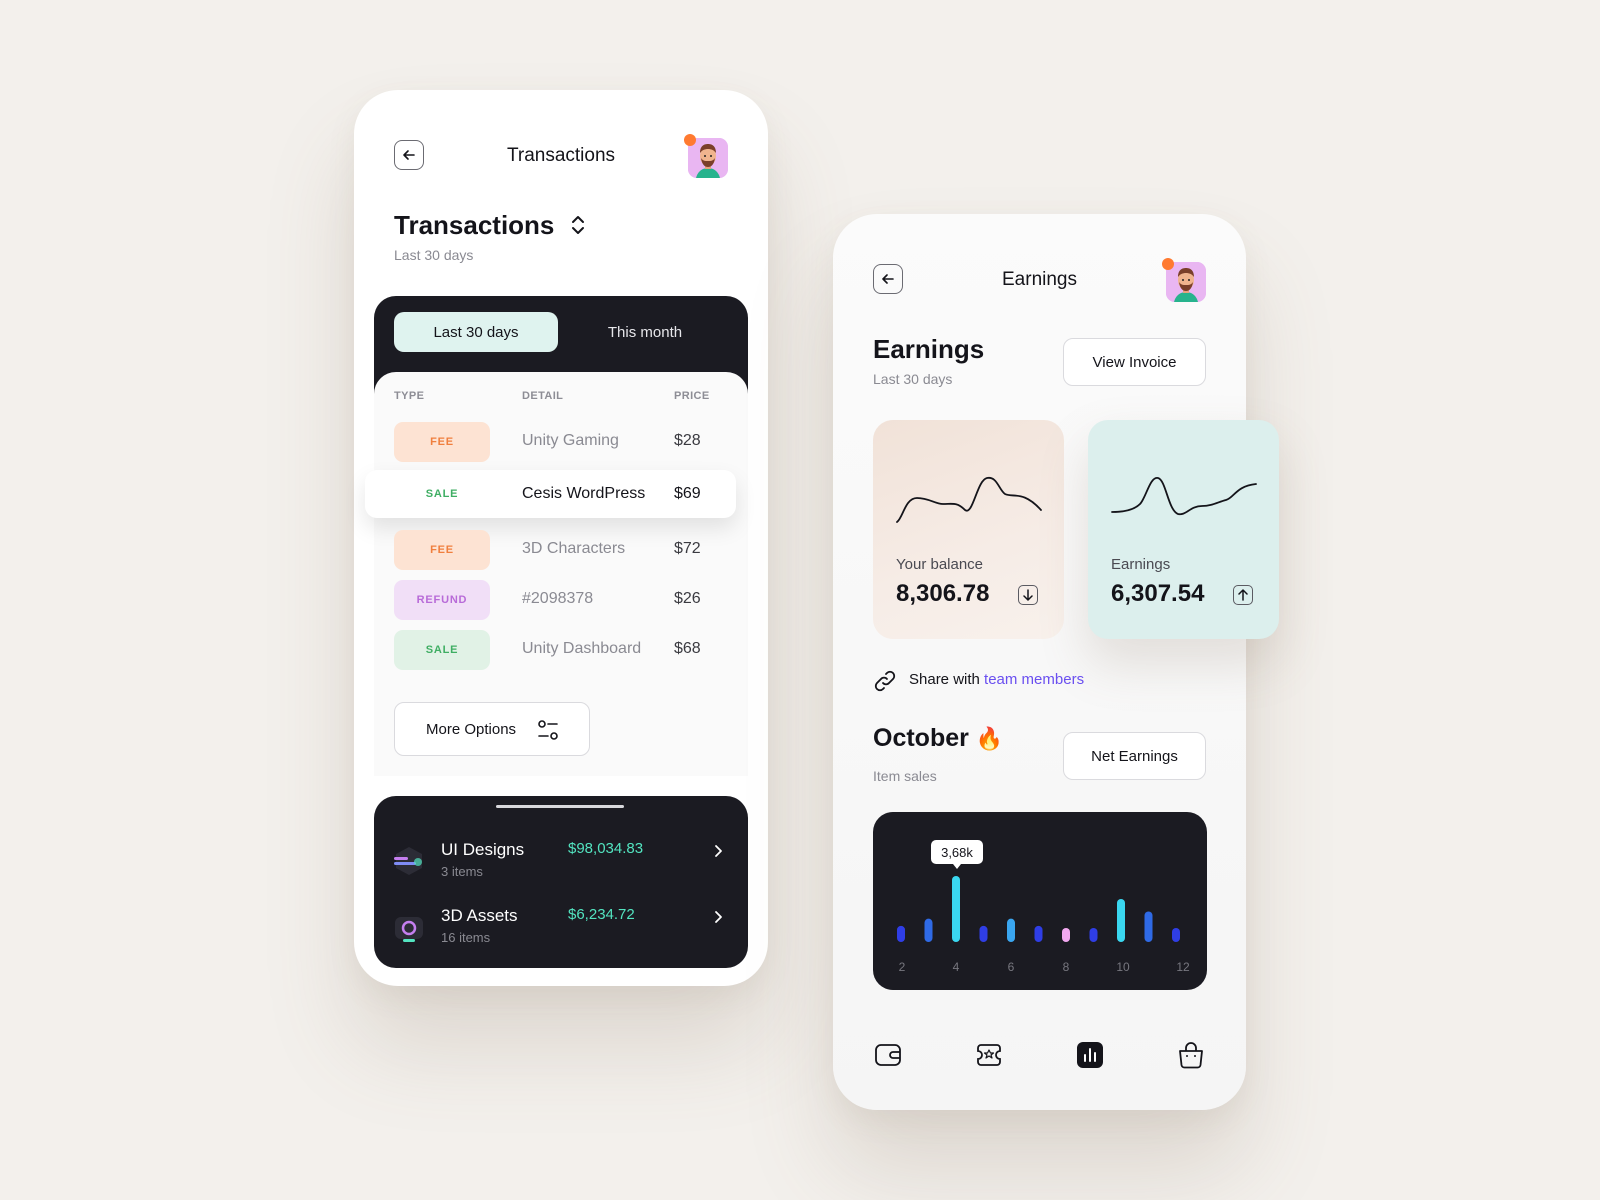  Describe the element at coordinates (471, 729) in the screenshot. I see `more-options-label: More Options` at that location.